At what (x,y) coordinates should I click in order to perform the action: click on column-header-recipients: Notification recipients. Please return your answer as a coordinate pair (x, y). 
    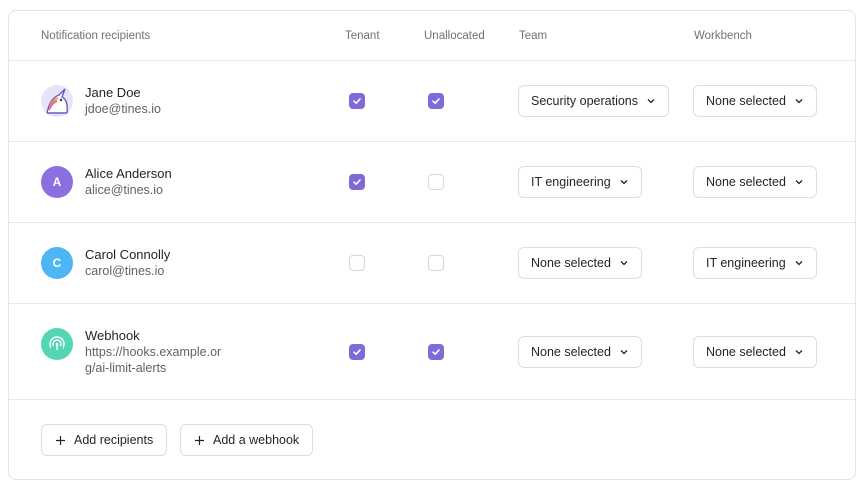
    Looking at the image, I should click on (96, 36).